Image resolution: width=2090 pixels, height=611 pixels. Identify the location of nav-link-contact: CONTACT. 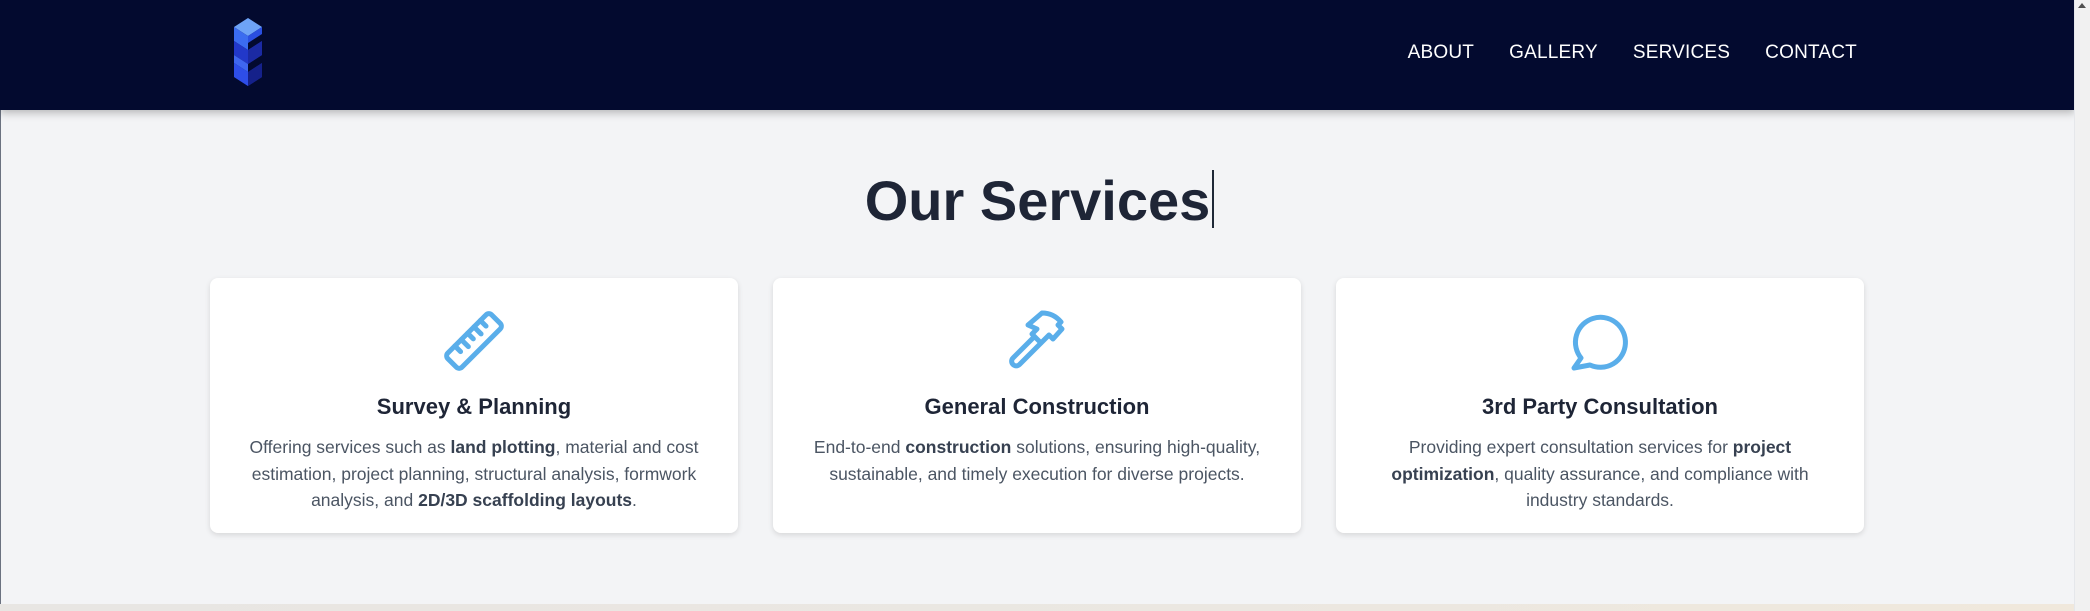
(1811, 53).